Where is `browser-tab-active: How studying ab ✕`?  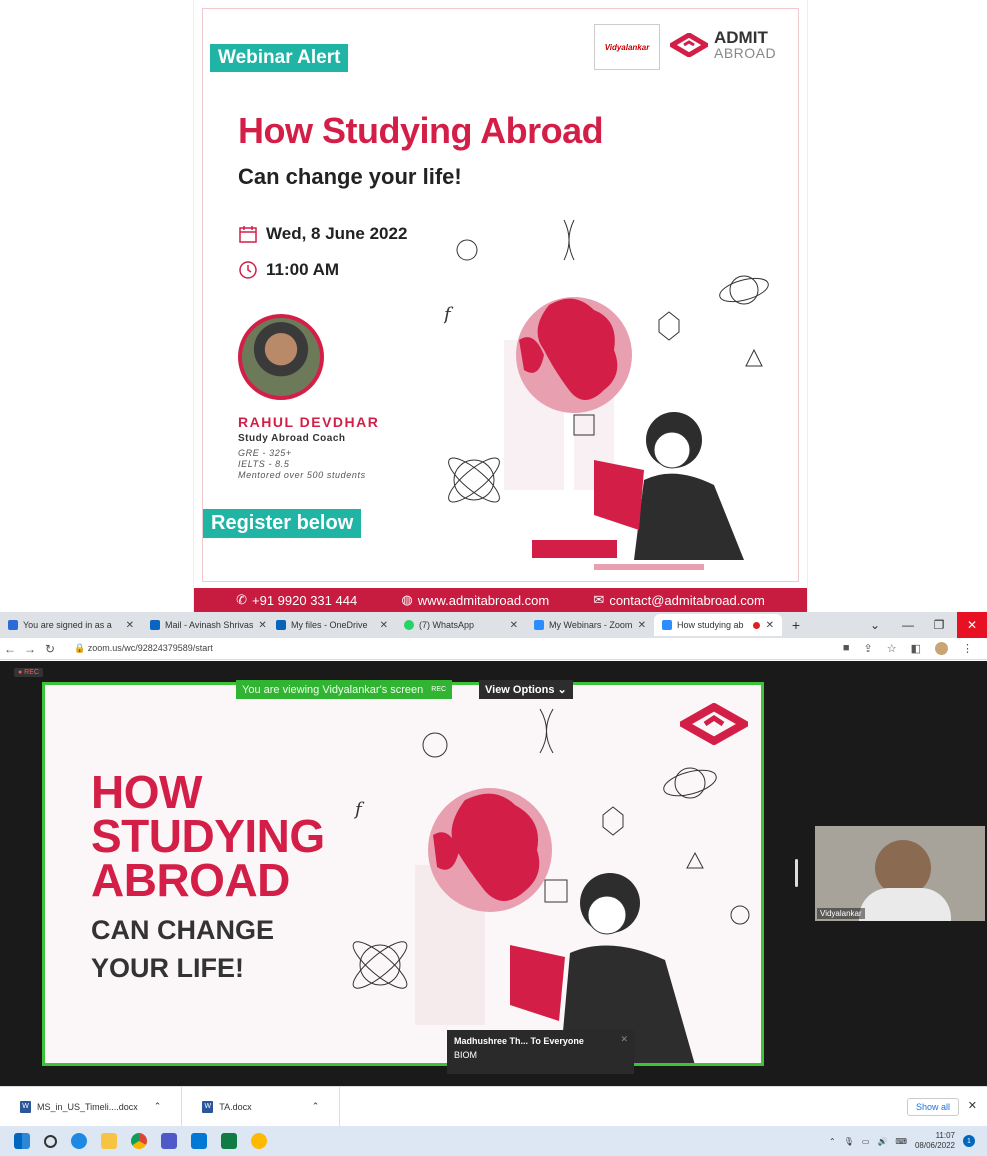 browser-tab-active: How studying ab ✕ is located at coordinates (718, 625).